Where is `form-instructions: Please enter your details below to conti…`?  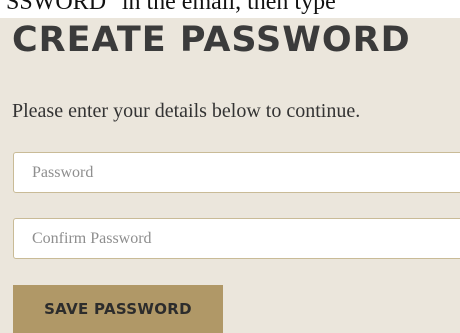
form-instructions: Please enter your details below to conti… is located at coordinates (186, 111).